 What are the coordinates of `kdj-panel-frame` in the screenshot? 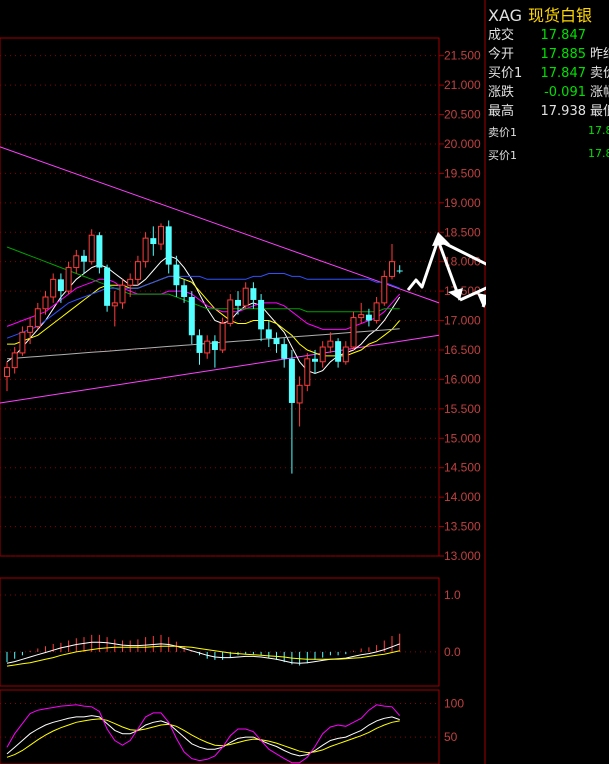 It's located at (220, 726).